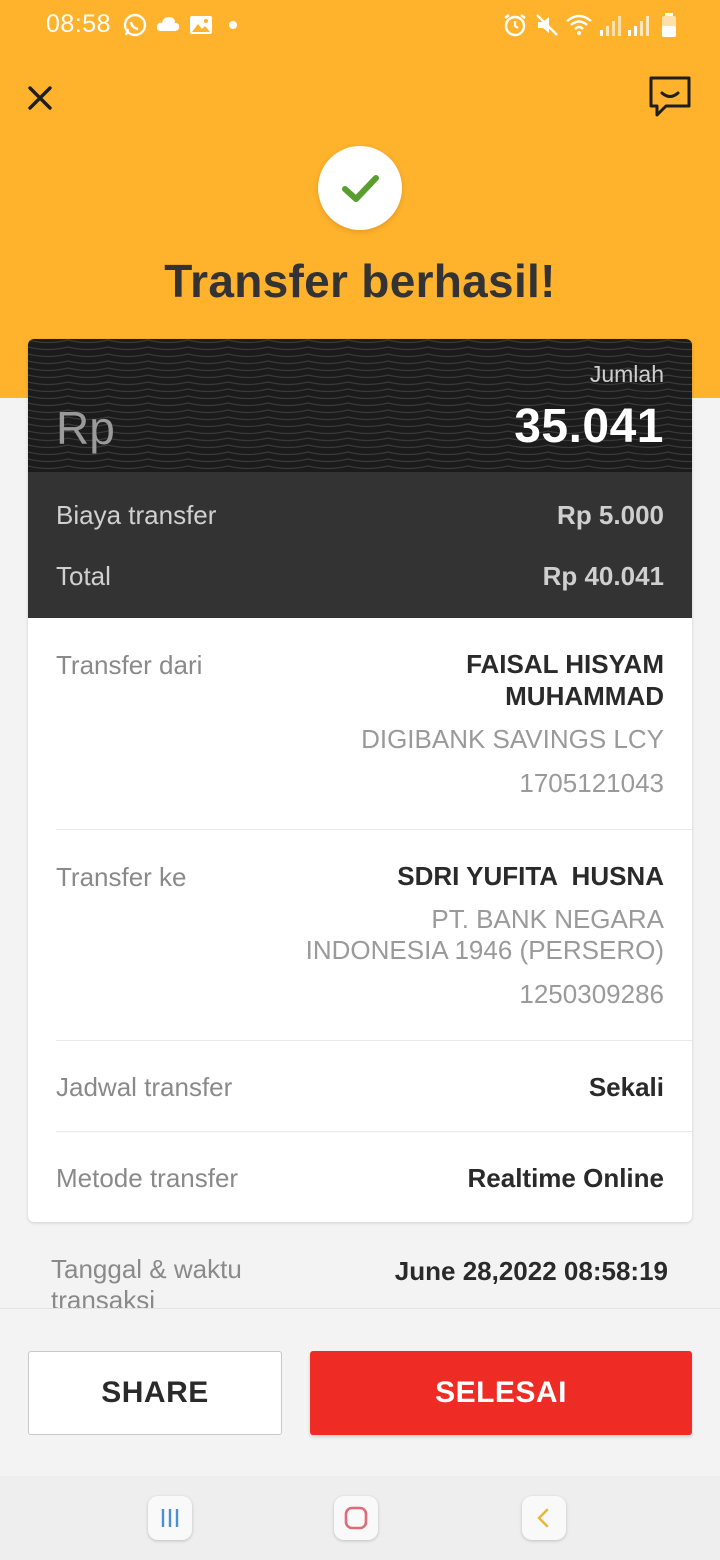  I want to click on home-icon, so click(356, 1518).